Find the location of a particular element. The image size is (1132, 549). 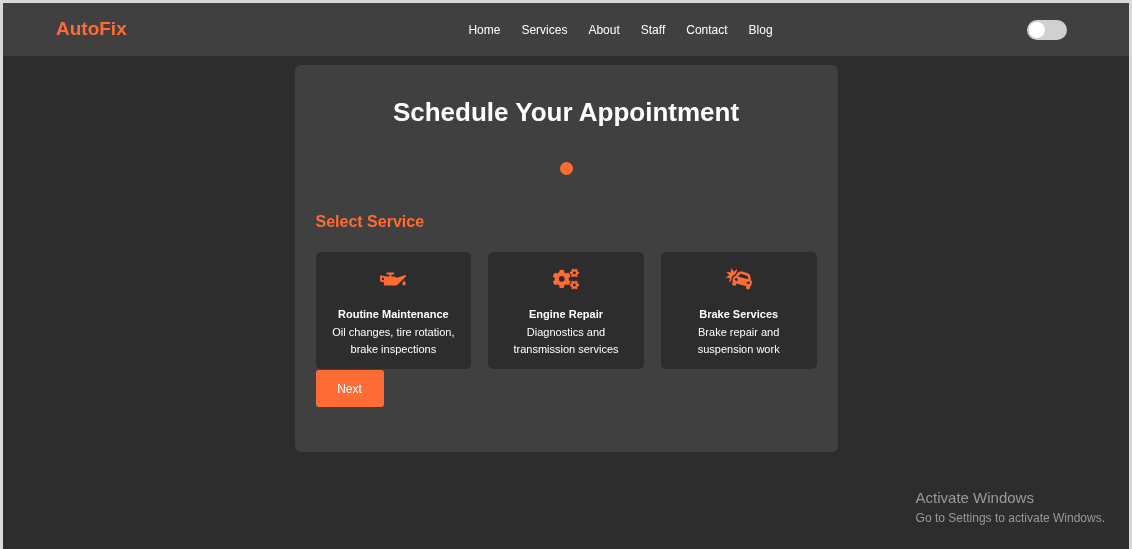

page-title: Schedule Your Appointment is located at coordinates (566, 112).